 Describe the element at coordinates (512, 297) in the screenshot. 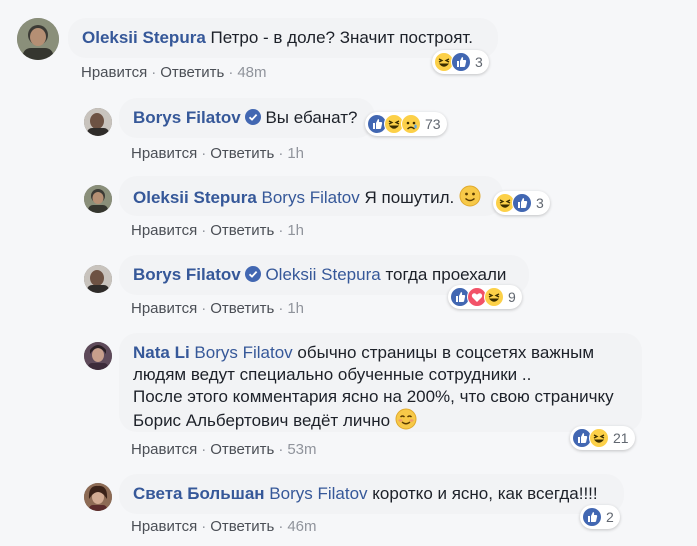

I see `reaction-count: 9` at that location.